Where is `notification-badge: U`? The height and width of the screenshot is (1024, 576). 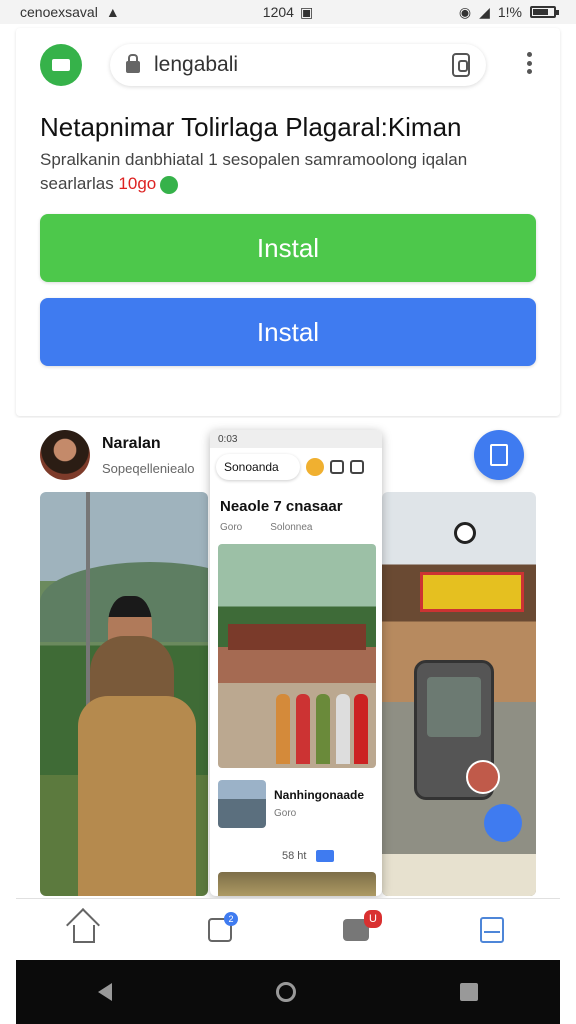 notification-badge: U is located at coordinates (373, 918).